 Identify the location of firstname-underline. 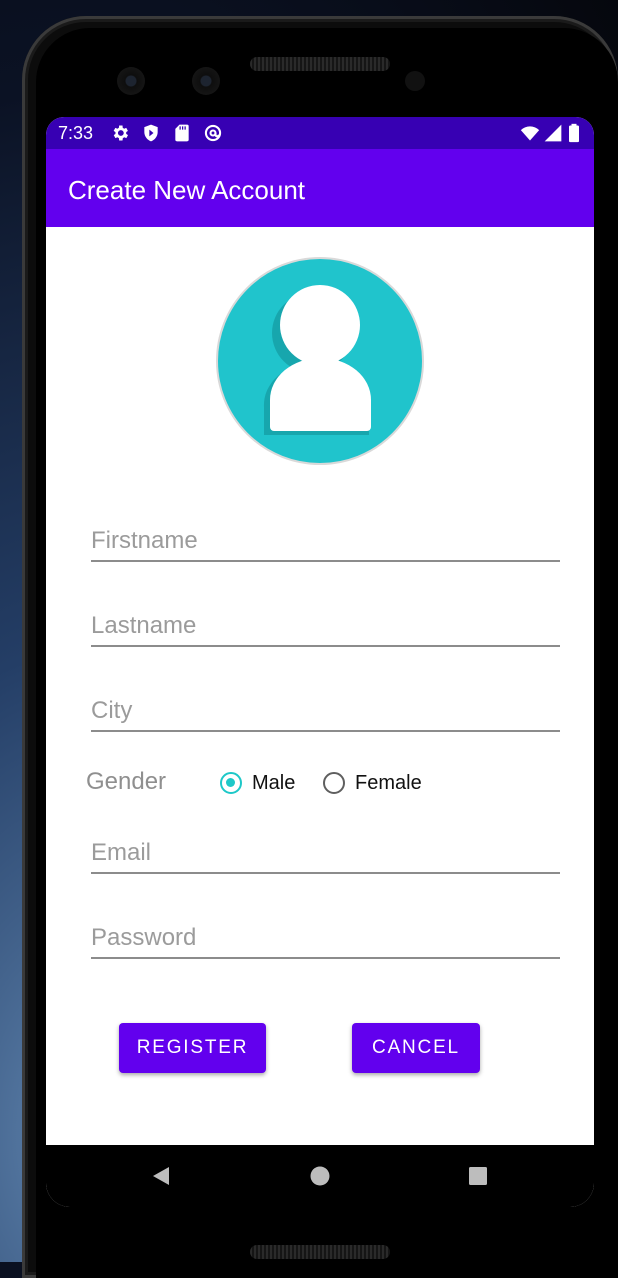
(325, 561).